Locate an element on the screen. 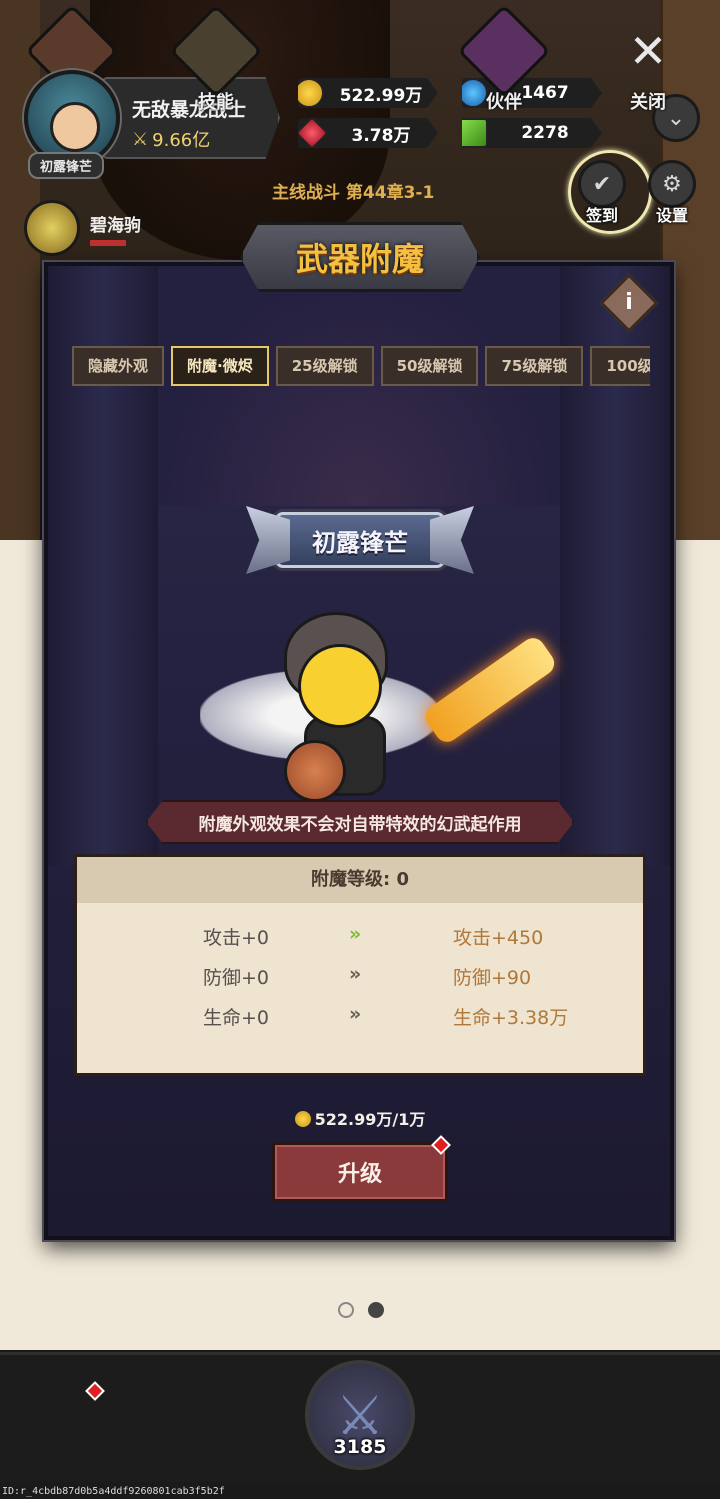  enchant-tabs: 隐藏外观附魔·微烬25级解锁50级解锁75级解锁100级解锁 is located at coordinates (361, 366).